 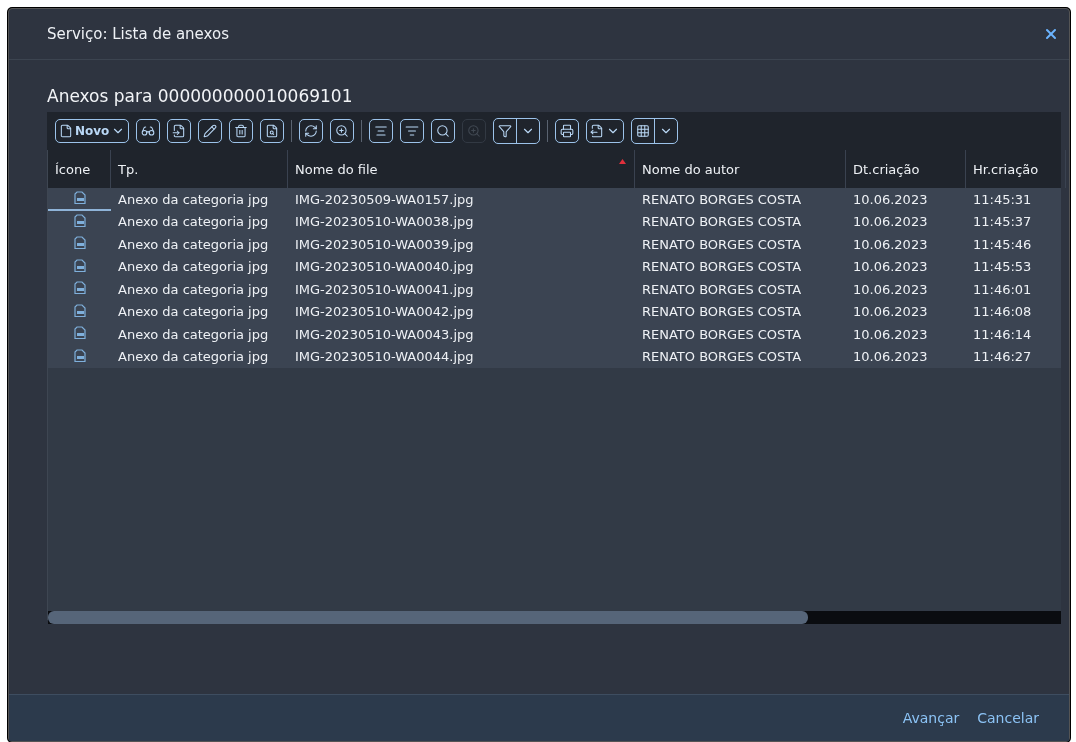 I want to click on refresh-icon, so click(x=311, y=131).